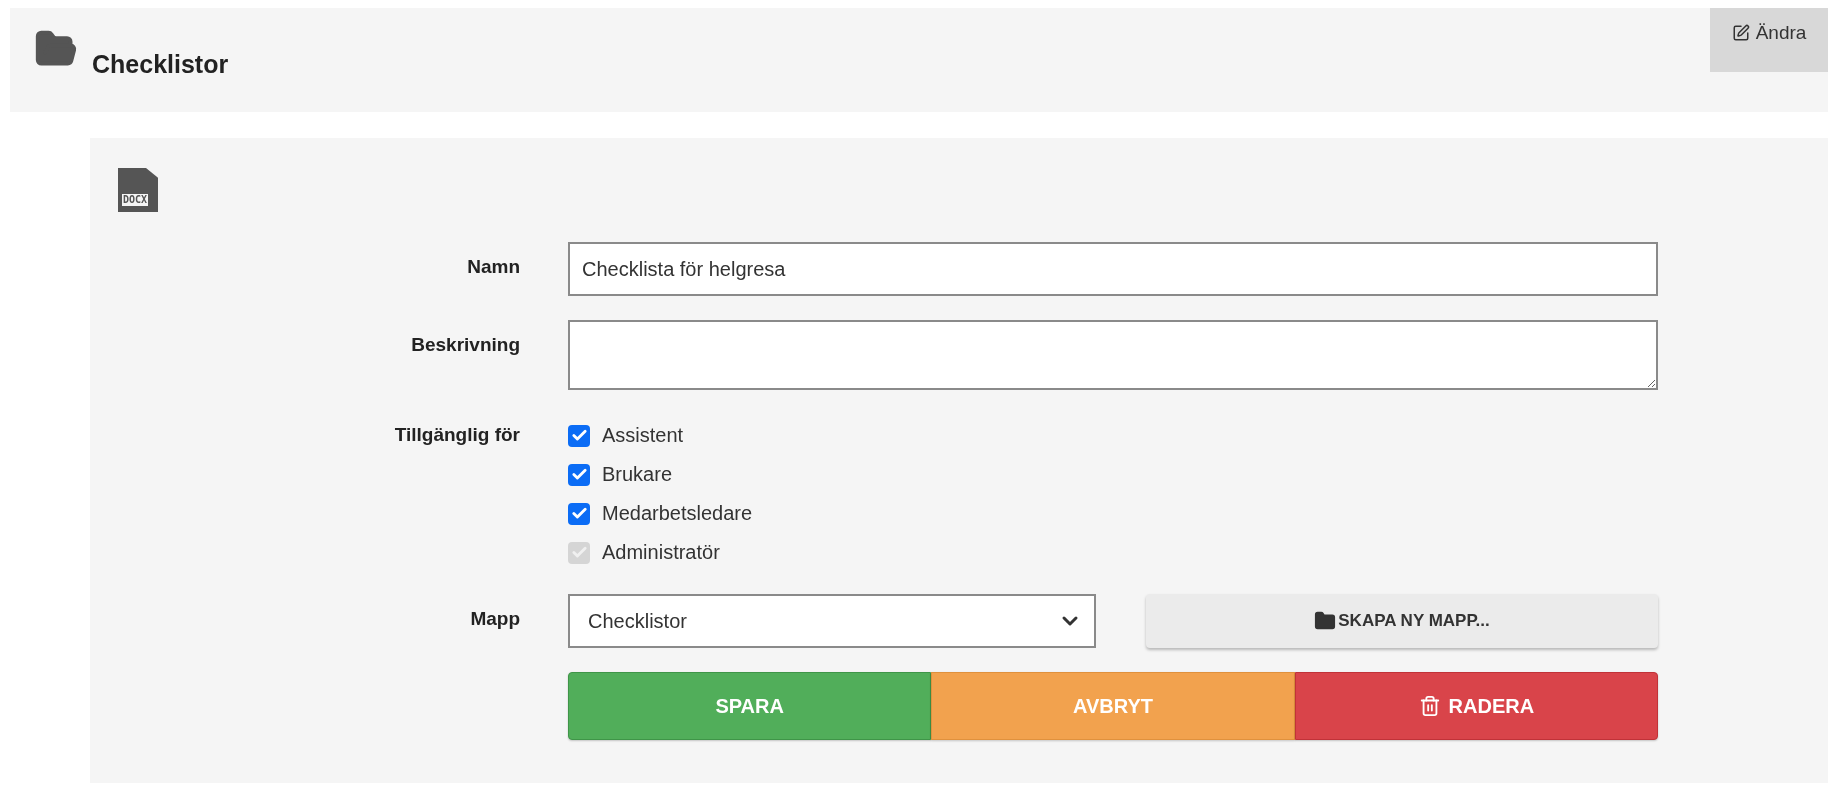 The width and height of the screenshot is (1838, 798). I want to click on field-label: Beskrivning, so click(465, 345).